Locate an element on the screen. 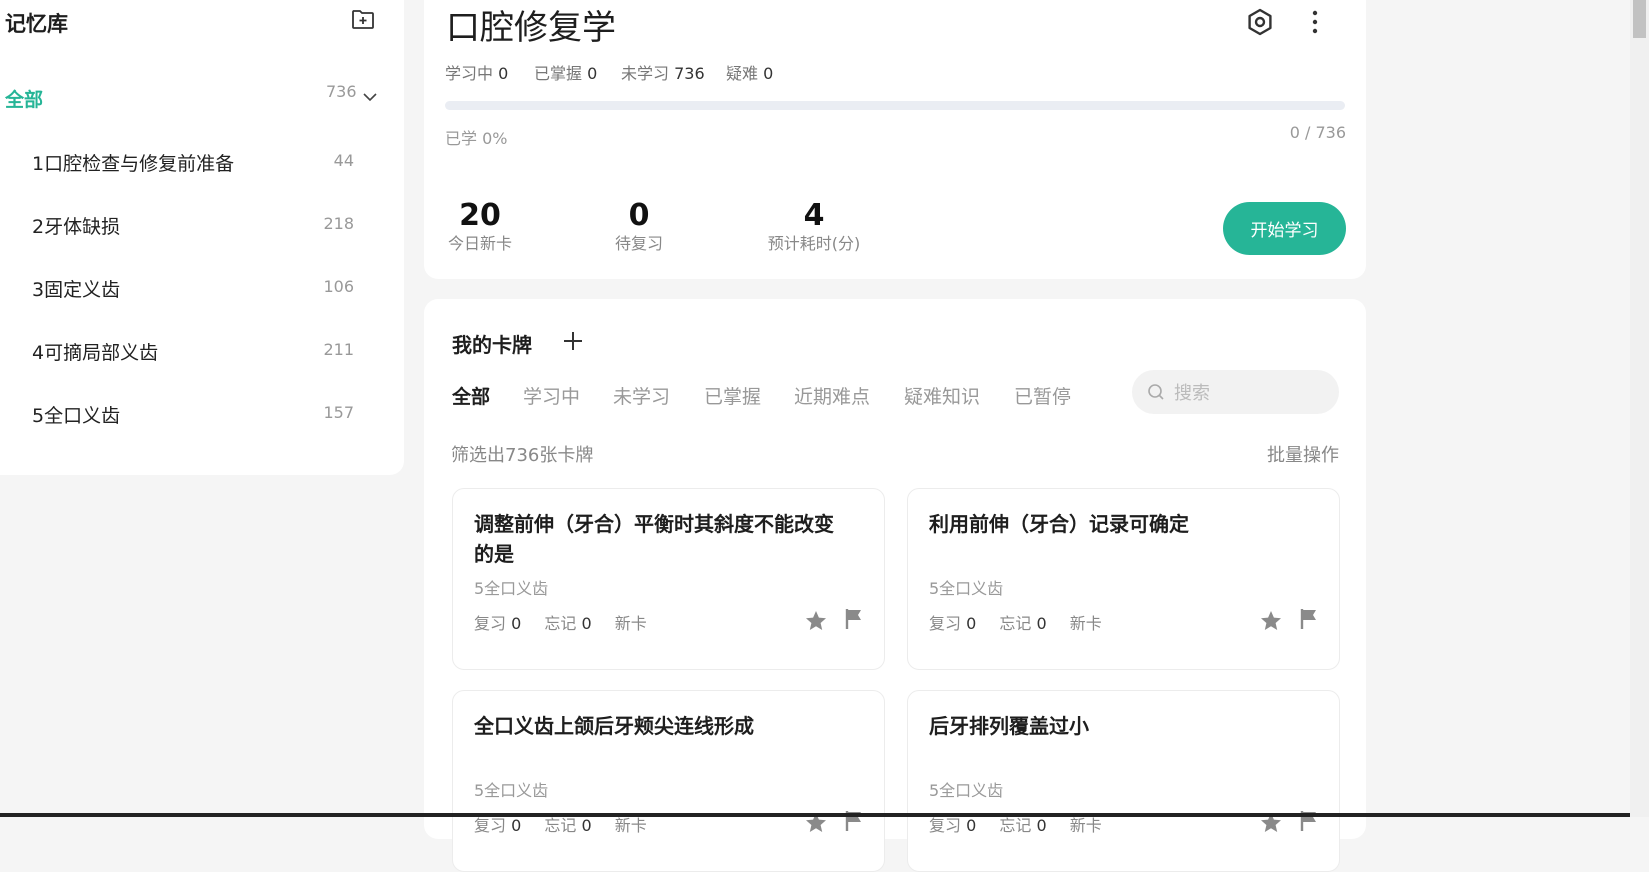 The height and width of the screenshot is (872, 1649). card-question: 后牙排列覆盖过小 is located at coordinates (1009, 726).